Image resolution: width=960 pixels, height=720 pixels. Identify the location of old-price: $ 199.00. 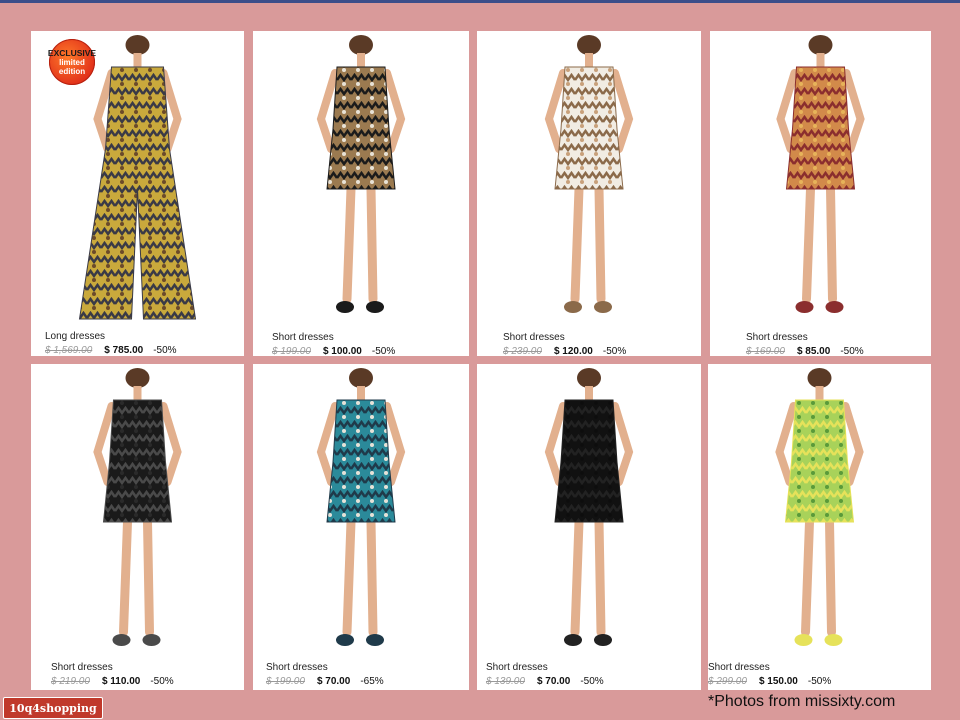
(291, 351).